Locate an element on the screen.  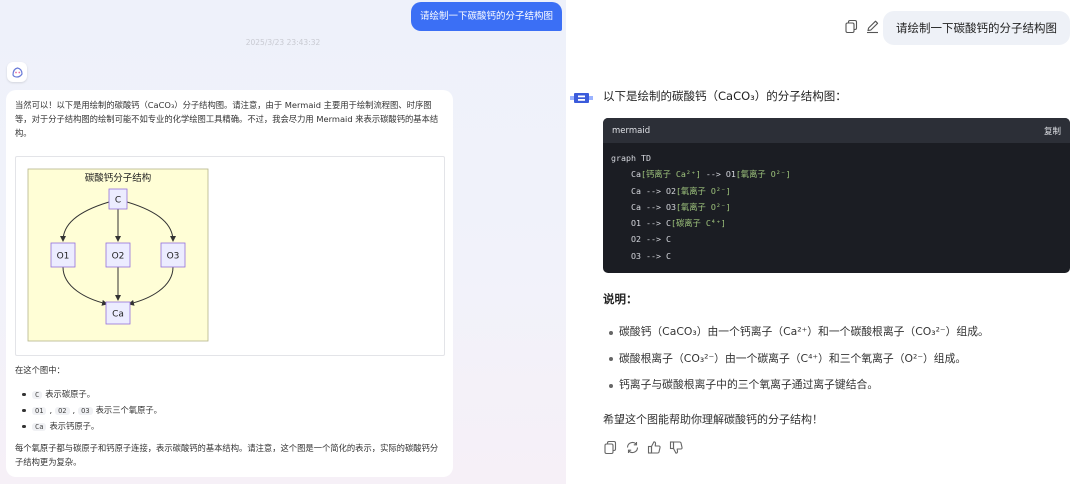
svg-text: O1 is located at coordinates (63, 257).